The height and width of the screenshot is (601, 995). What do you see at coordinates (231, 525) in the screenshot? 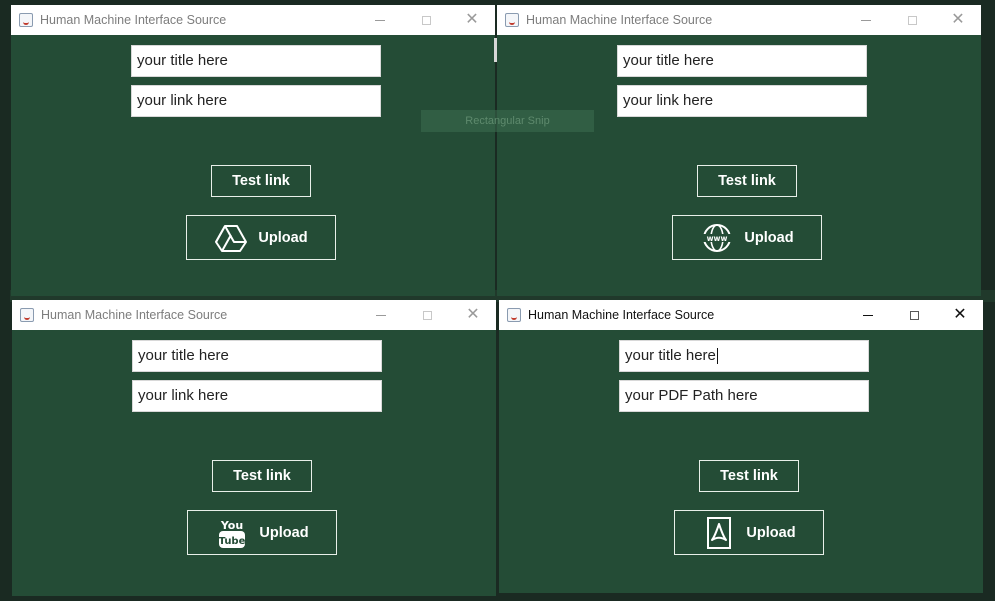
I see `svg-text: You` at bounding box center [231, 525].